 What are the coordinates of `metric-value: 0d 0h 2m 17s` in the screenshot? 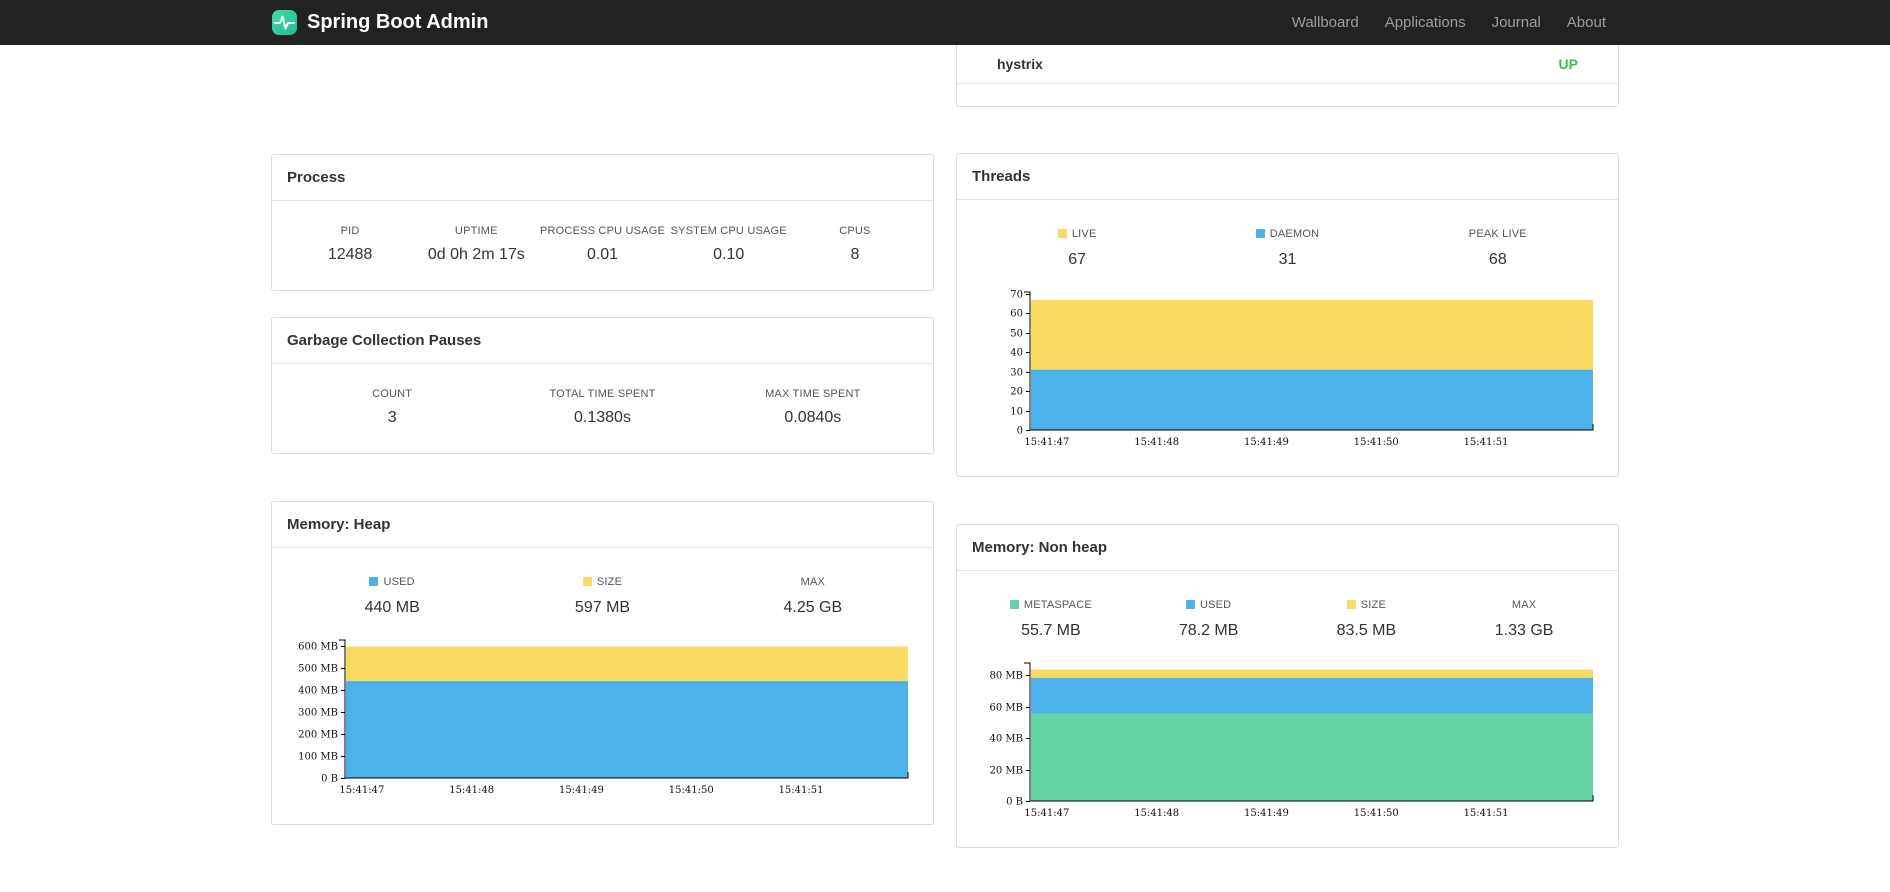 It's located at (476, 254).